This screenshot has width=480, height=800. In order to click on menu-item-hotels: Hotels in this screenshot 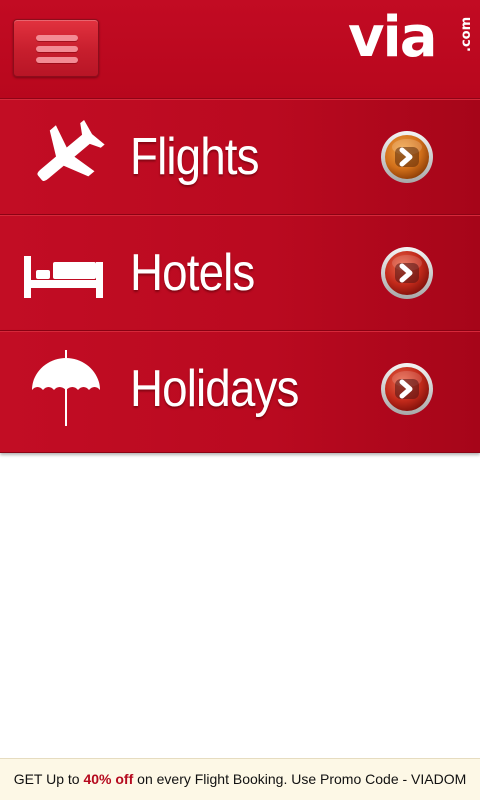, I will do `click(240, 273)`.